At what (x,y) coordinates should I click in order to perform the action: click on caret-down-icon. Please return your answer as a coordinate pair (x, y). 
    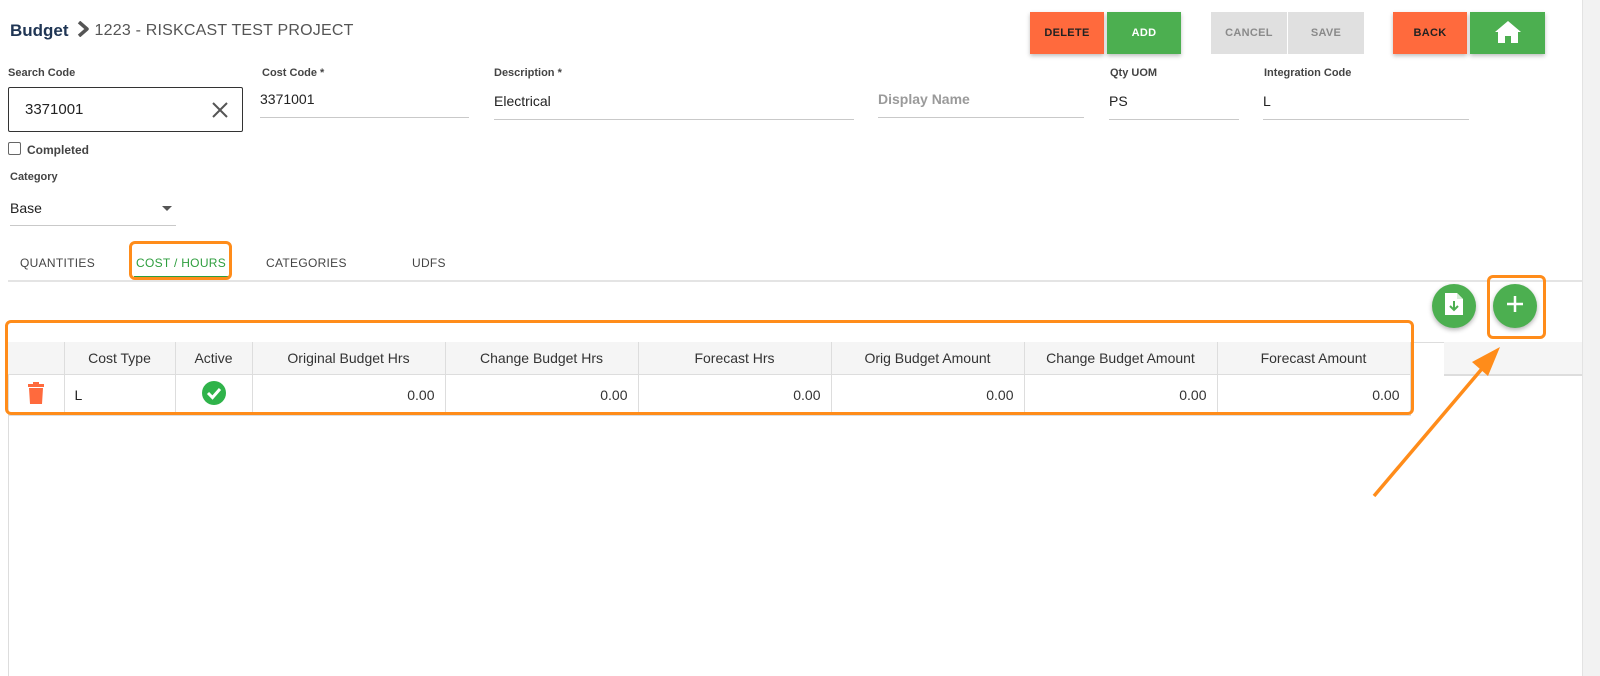
    Looking at the image, I should click on (167, 208).